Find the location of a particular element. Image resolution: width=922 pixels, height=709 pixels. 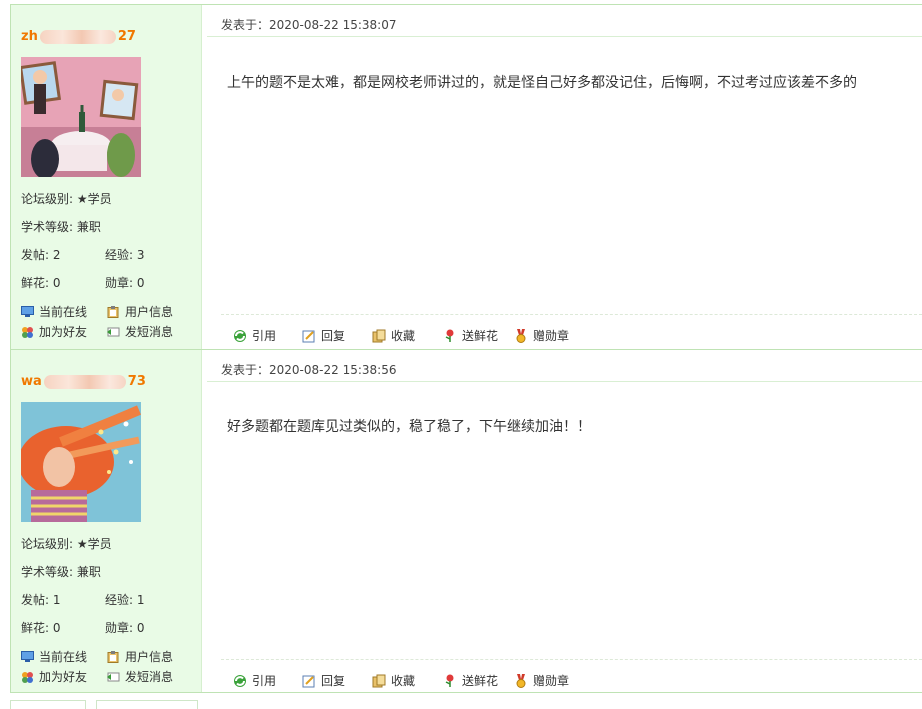

give-medal-label: 赠勋章 is located at coordinates (551, 681).